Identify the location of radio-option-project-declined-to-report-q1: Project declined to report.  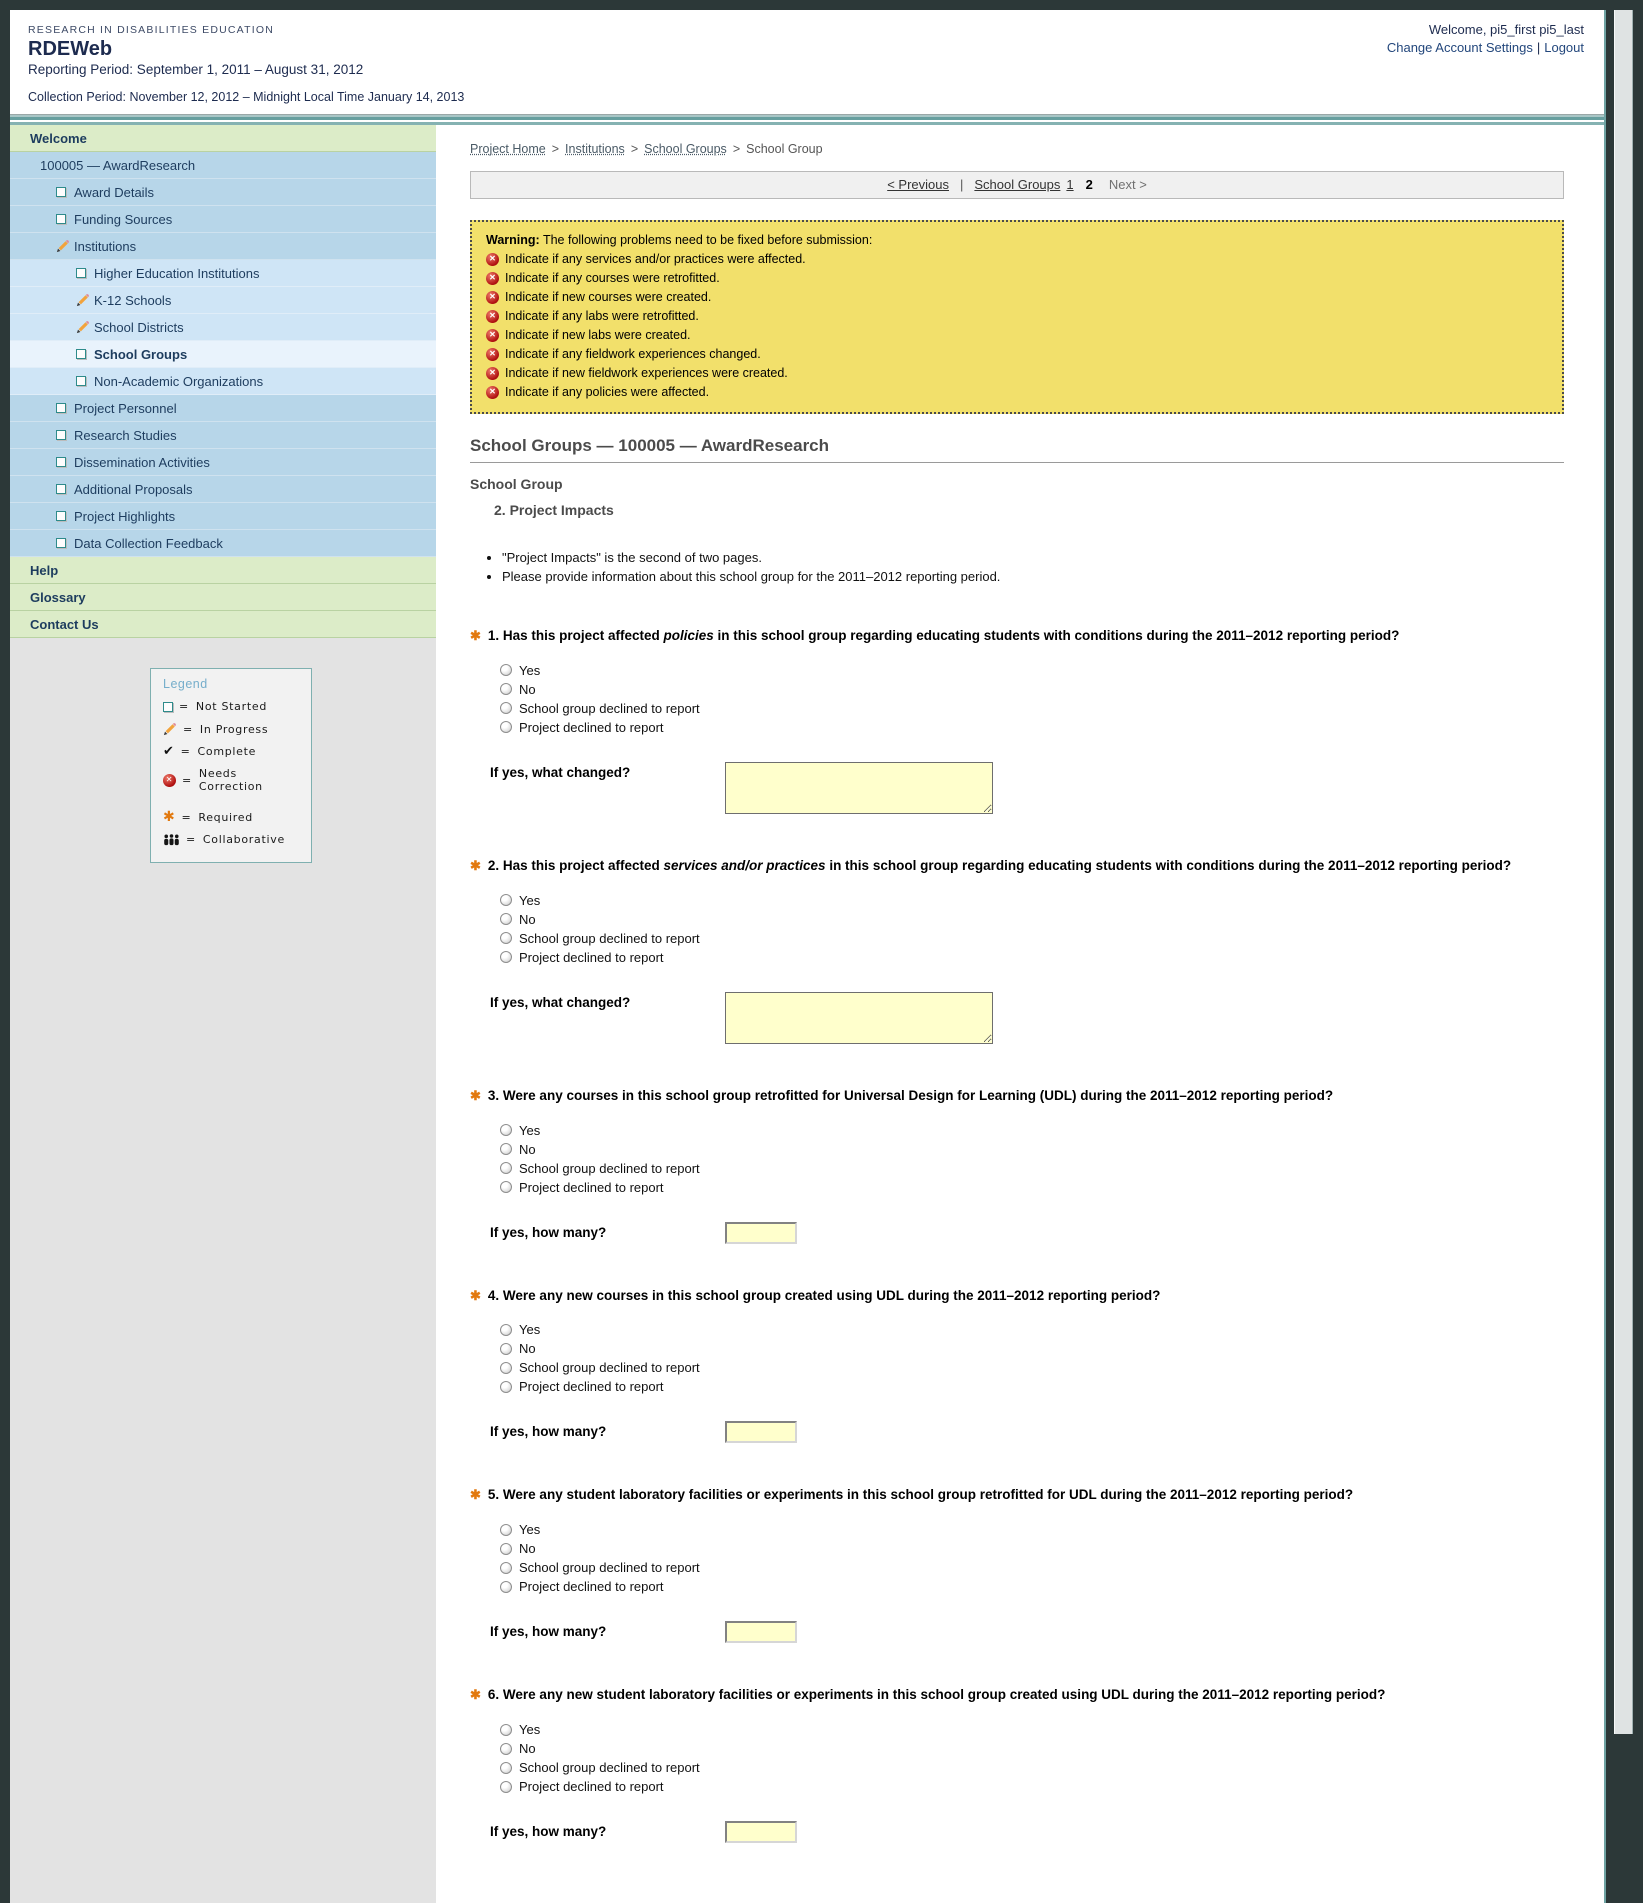
(1032, 727).